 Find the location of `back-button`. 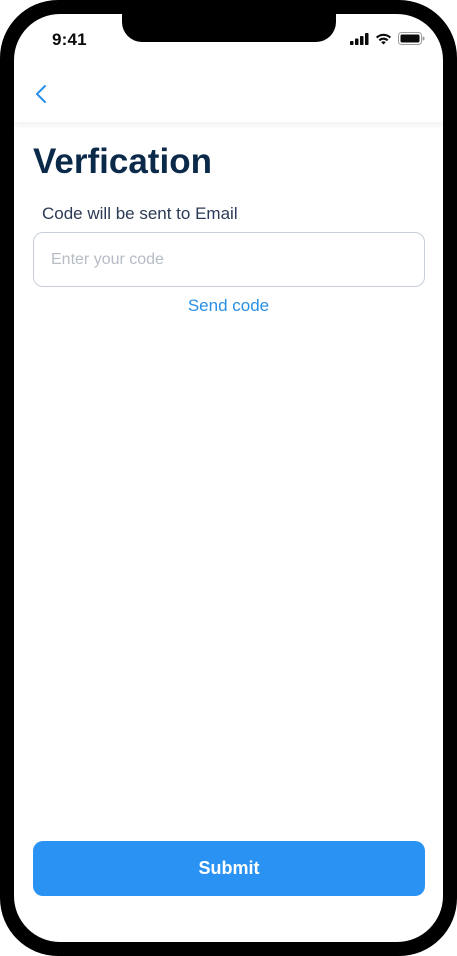

back-button is located at coordinates (42, 94).